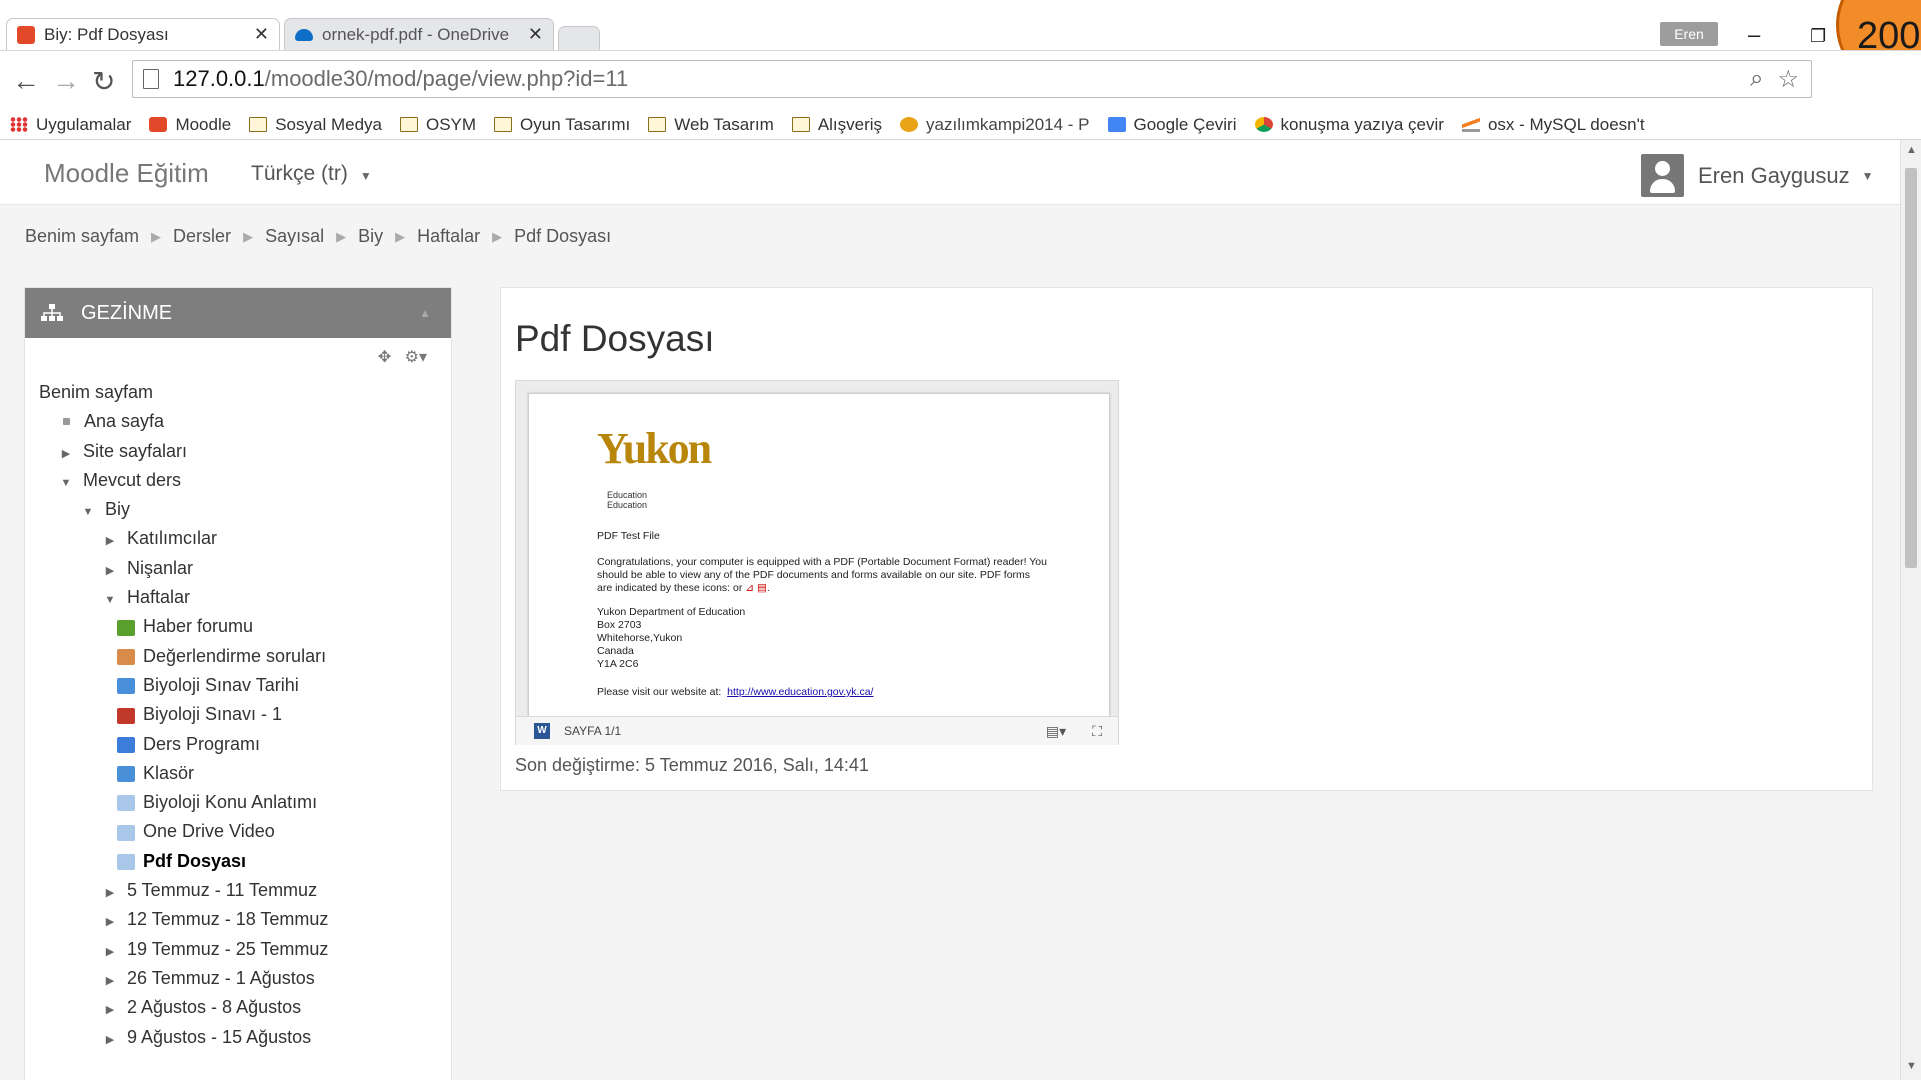  What do you see at coordinates (238, 480) in the screenshot?
I see `nav-tree-item: ▼ Mevcut ders` at bounding box center [238, 480].